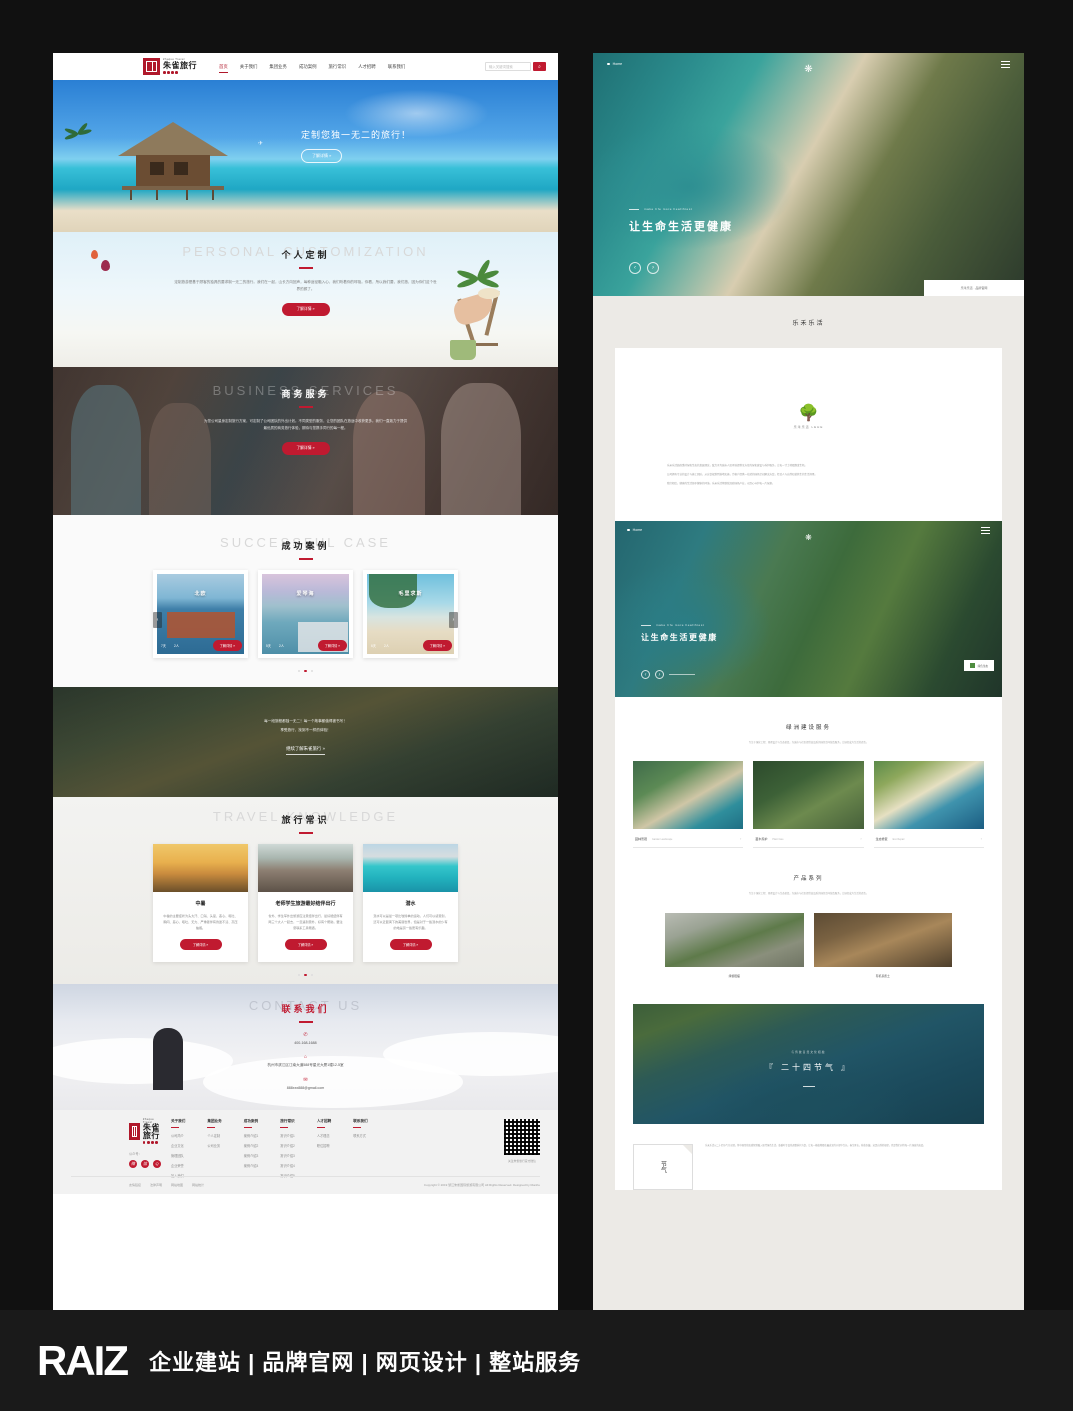  I want to click on footer-bottom-link: 网站地图, so click(177, 1185).